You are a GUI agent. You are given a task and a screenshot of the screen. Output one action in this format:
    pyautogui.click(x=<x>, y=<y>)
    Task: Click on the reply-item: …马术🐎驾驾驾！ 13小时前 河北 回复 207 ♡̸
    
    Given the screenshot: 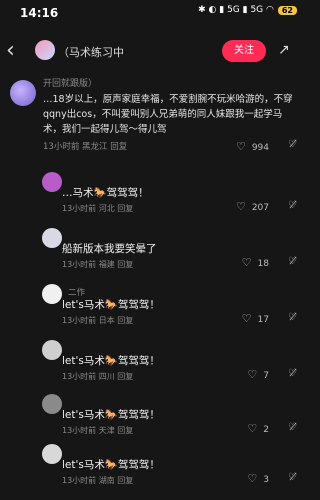 What is the action you would take?
    pyautogui.click(x=174, y=199)
    